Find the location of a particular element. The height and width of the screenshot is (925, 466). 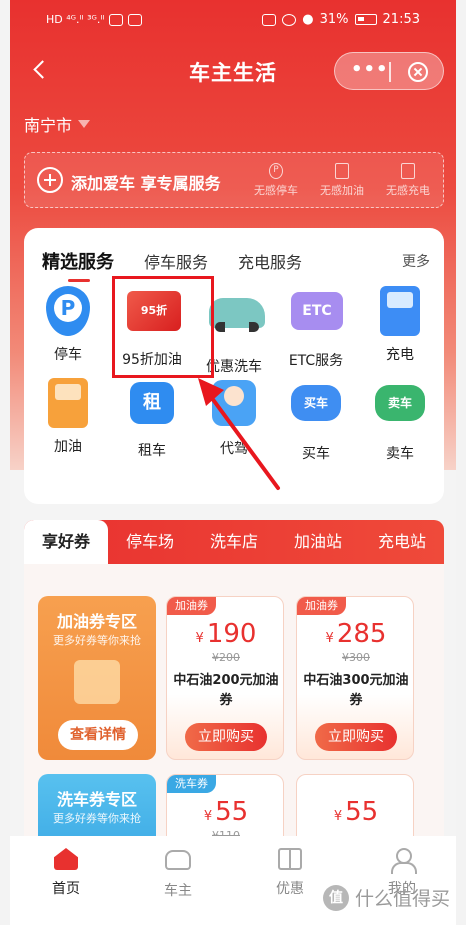

add-car-label: 添加爱车 享专属服务 is located at coordinates (146, 183).